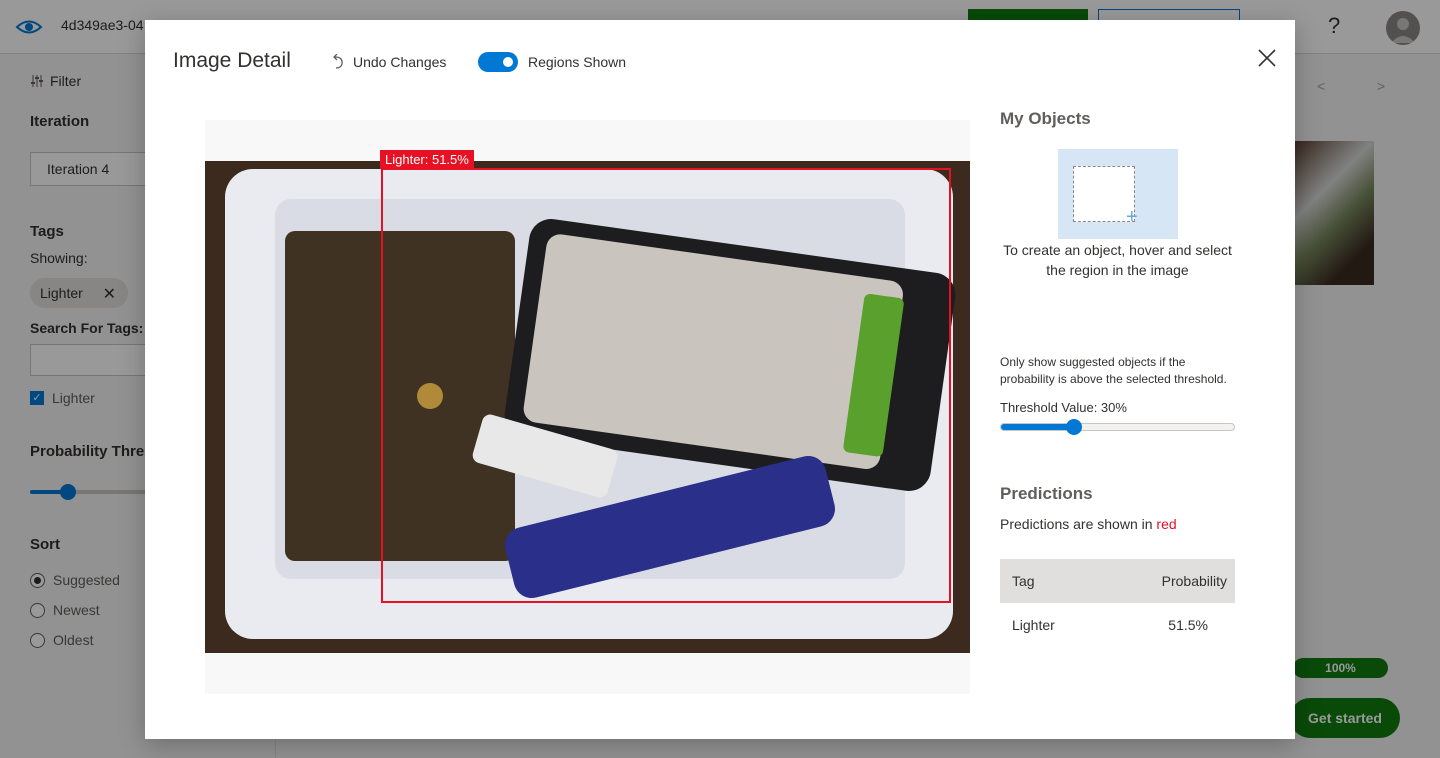  Describe the element at coordinates (577, 62) in the screenshot. I see `regions-toggle-label: Regions Shown` at that location.